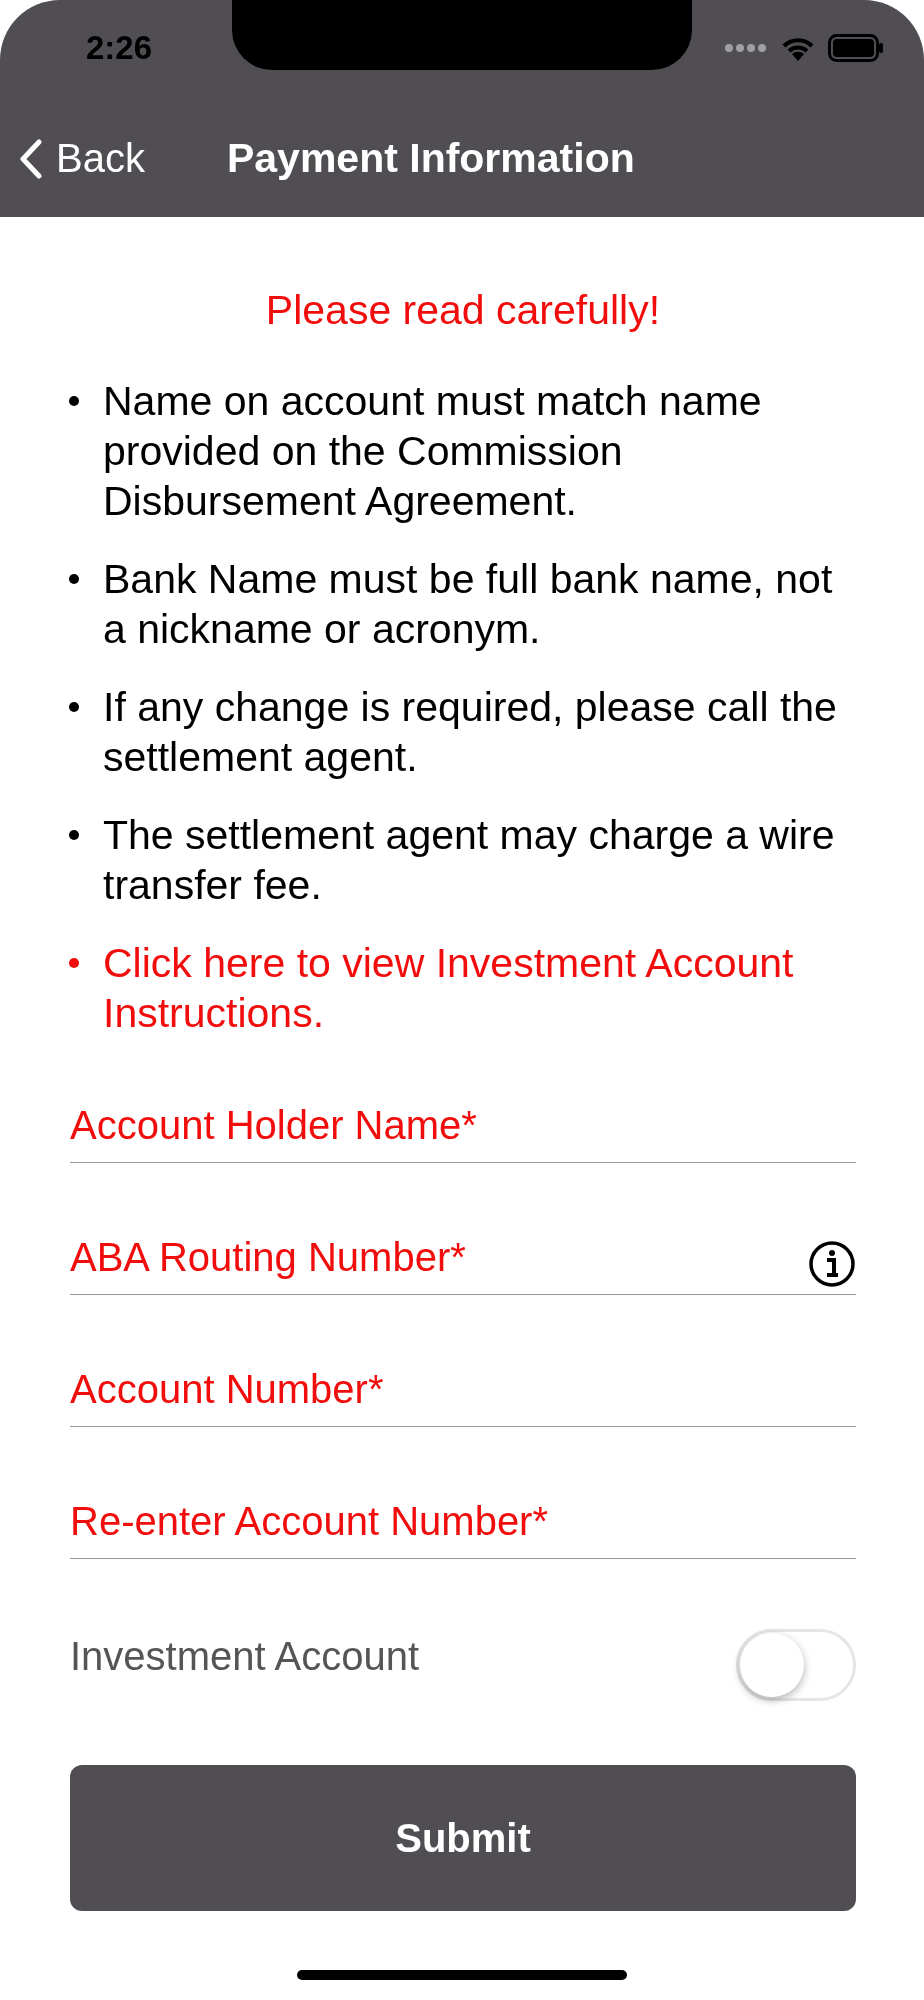  I want to click on status-time: 2:26, so click(119, 48).